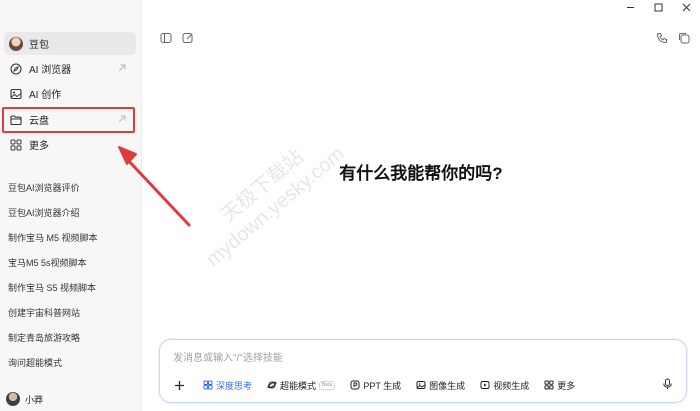 Image resolution: width=700 pixels, height=411 pixels. Describe the element at coordinates (504, 385) in the screenshot. I see `video-generate-button: 视频生成` at that location.